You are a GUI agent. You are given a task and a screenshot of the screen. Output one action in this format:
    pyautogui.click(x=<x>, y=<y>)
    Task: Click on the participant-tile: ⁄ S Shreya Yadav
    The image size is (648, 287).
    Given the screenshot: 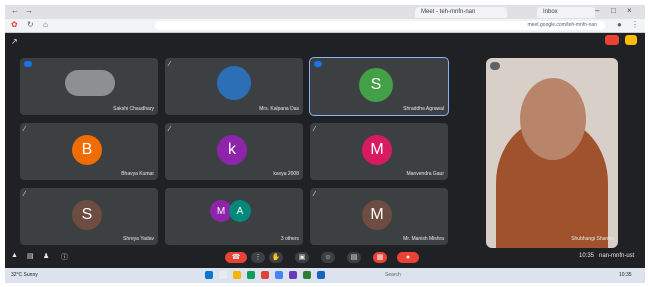 What is the action you would take?
    pyautogui.click(x=89, y=216)
    